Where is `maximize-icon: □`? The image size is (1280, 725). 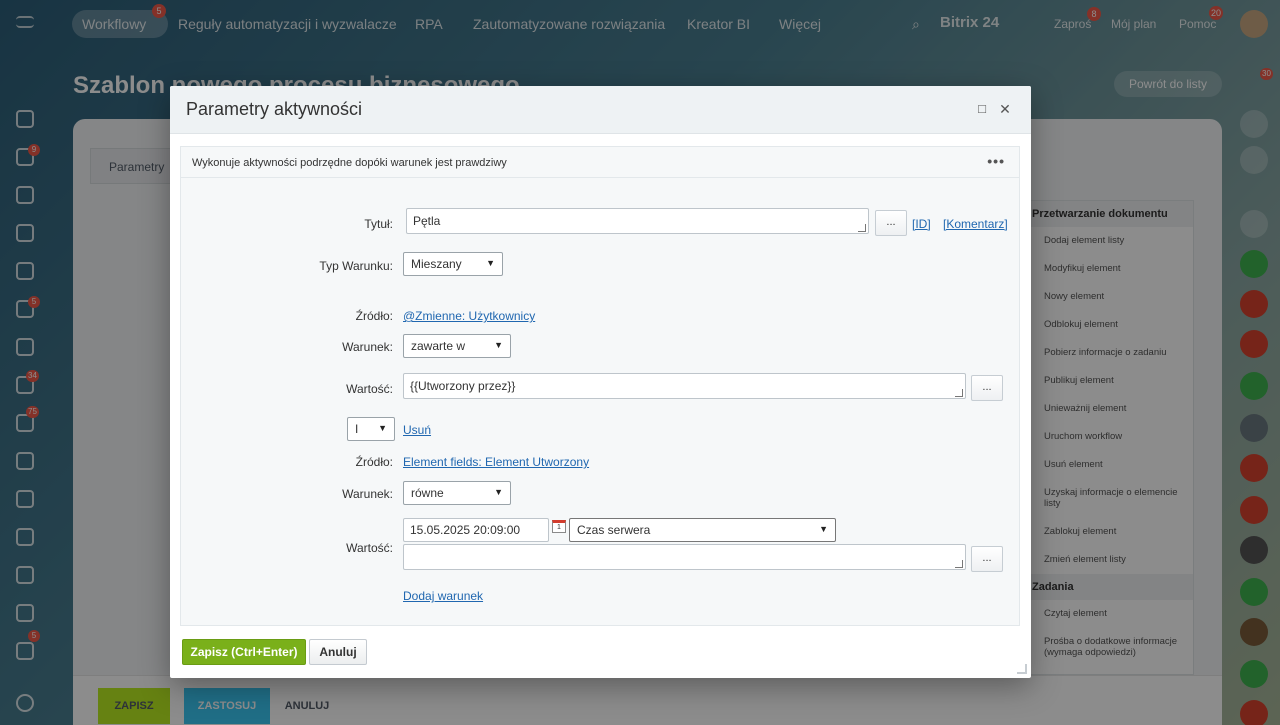
maximize-icon: □ is located at coordinates (982, 109).